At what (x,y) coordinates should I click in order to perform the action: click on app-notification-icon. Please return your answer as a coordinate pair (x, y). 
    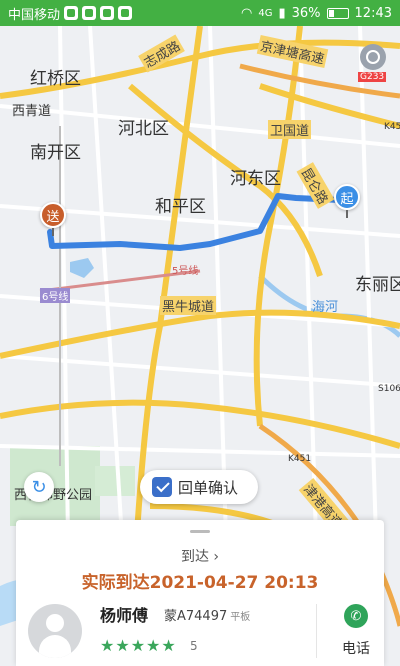
    Looking at the image, I should click on (71, 13).